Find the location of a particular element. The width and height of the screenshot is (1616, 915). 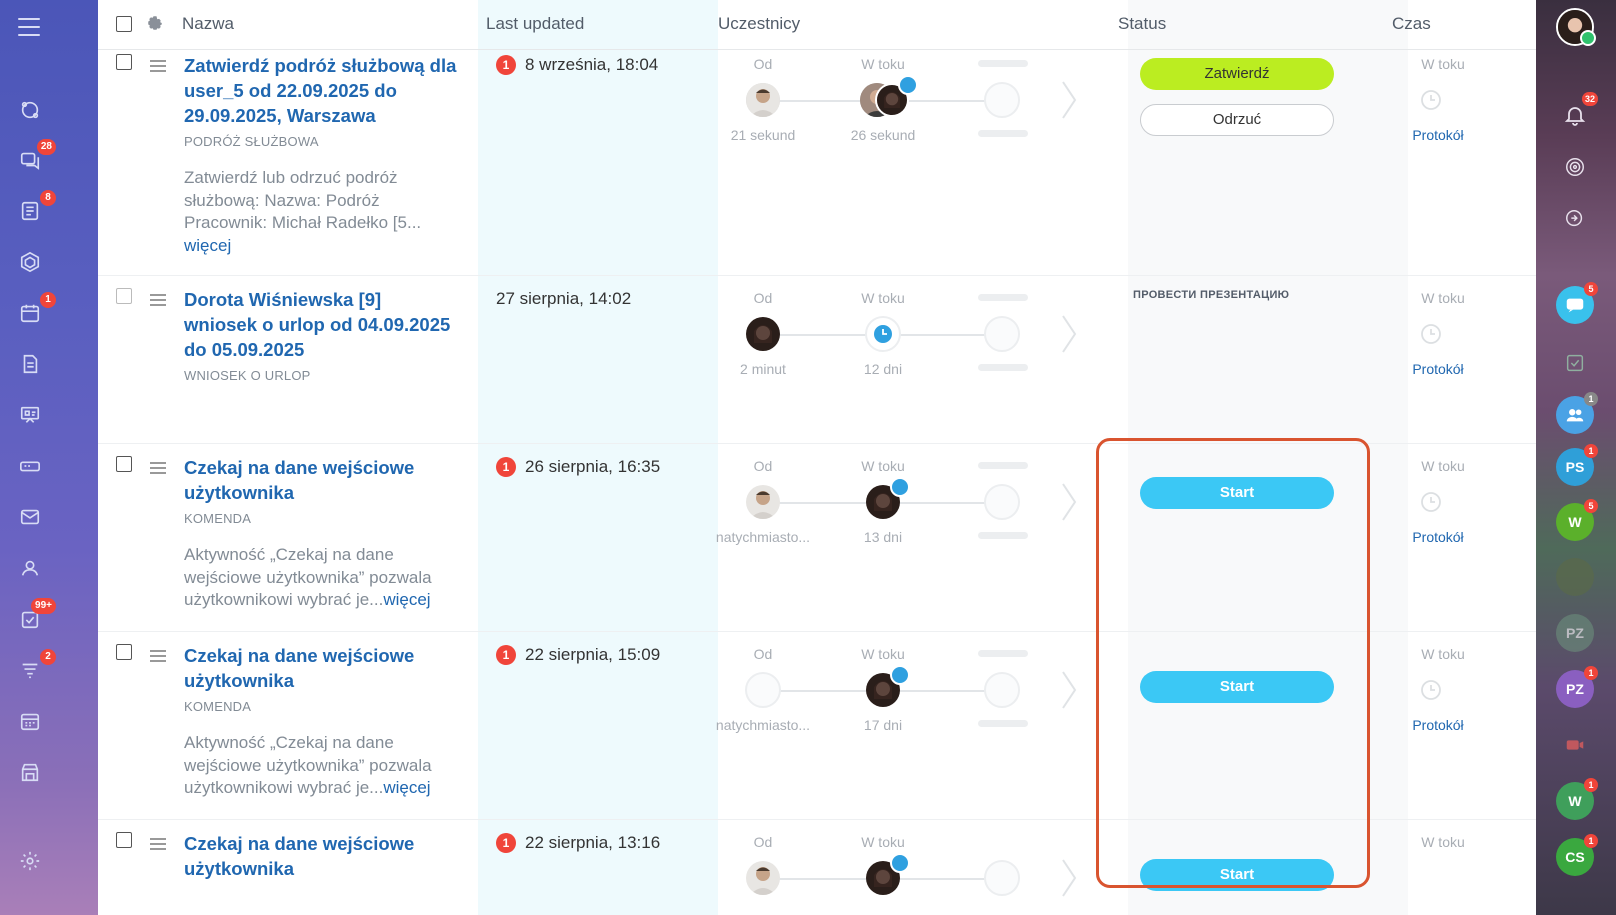

sidebar-item-chats: 28 is located at coordinates (34, 158).